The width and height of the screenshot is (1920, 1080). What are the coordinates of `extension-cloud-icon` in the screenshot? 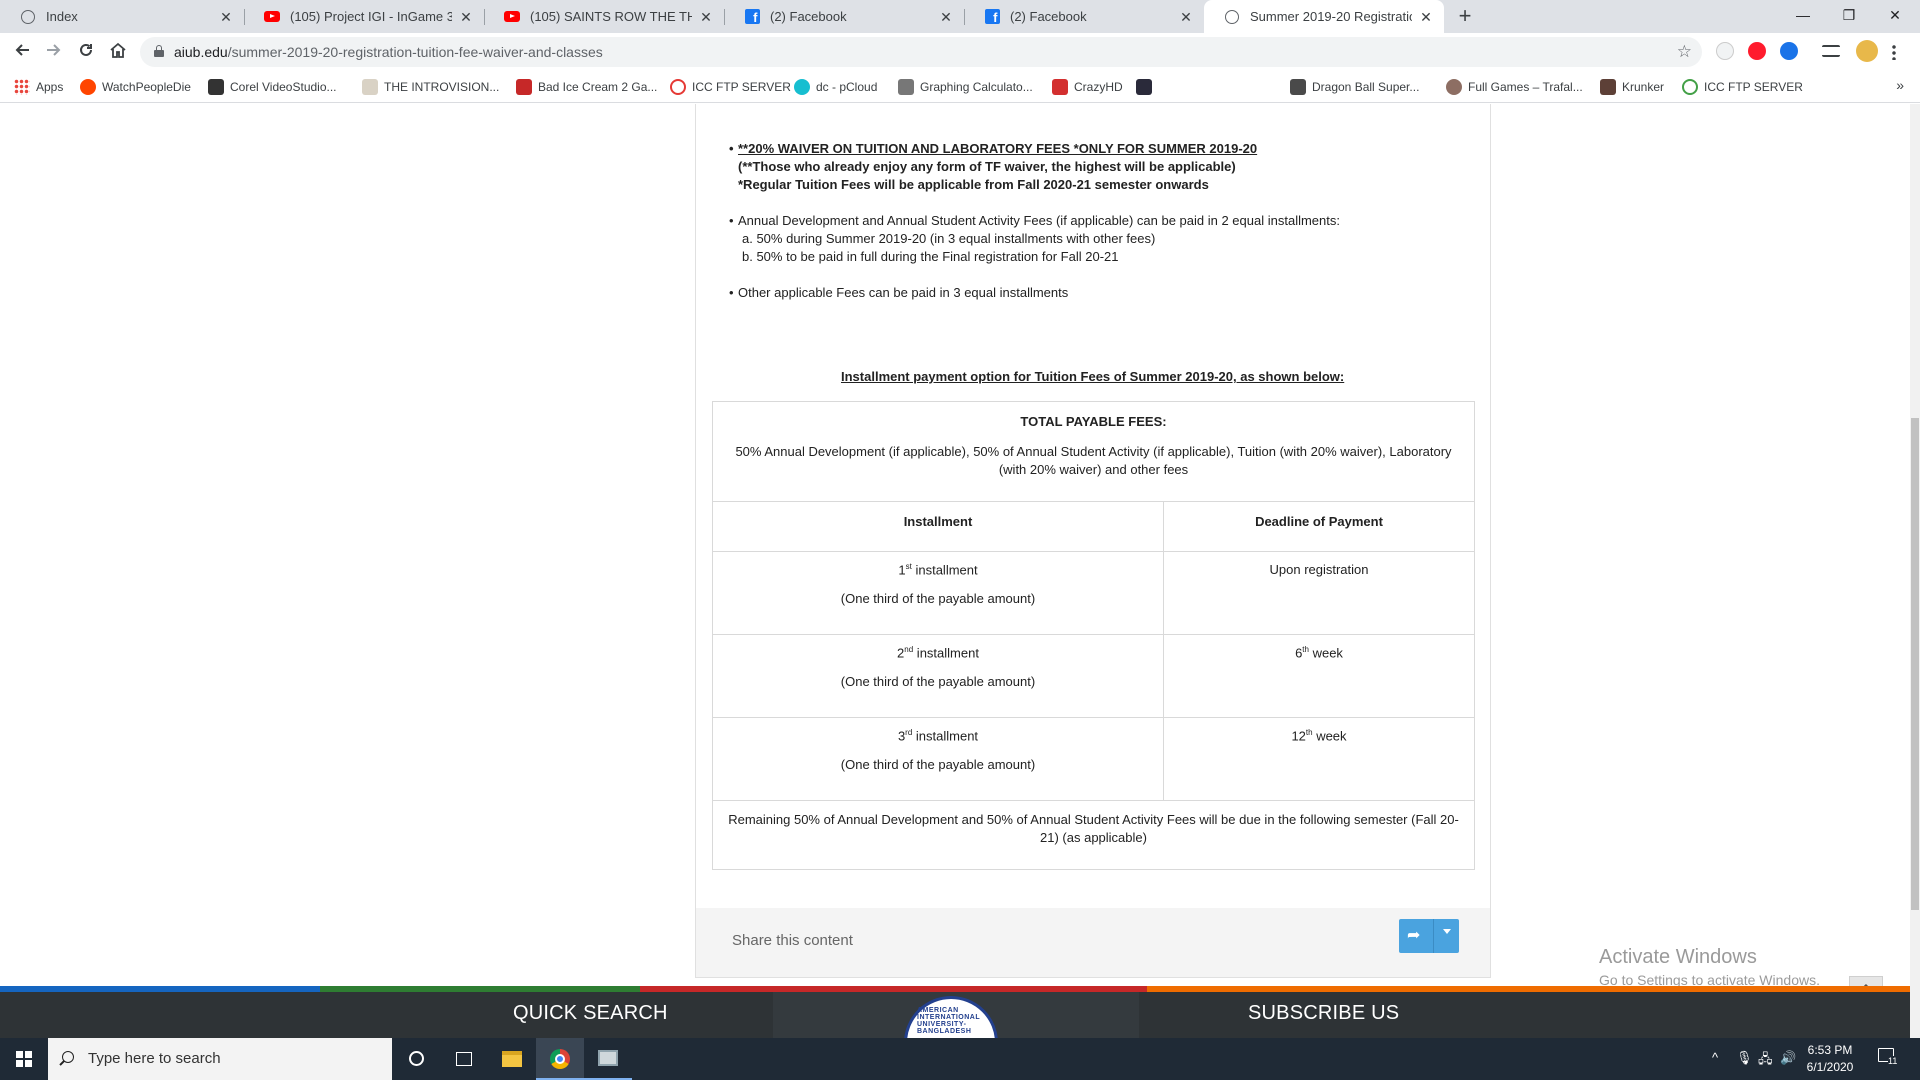 It's located at (1725, 51).